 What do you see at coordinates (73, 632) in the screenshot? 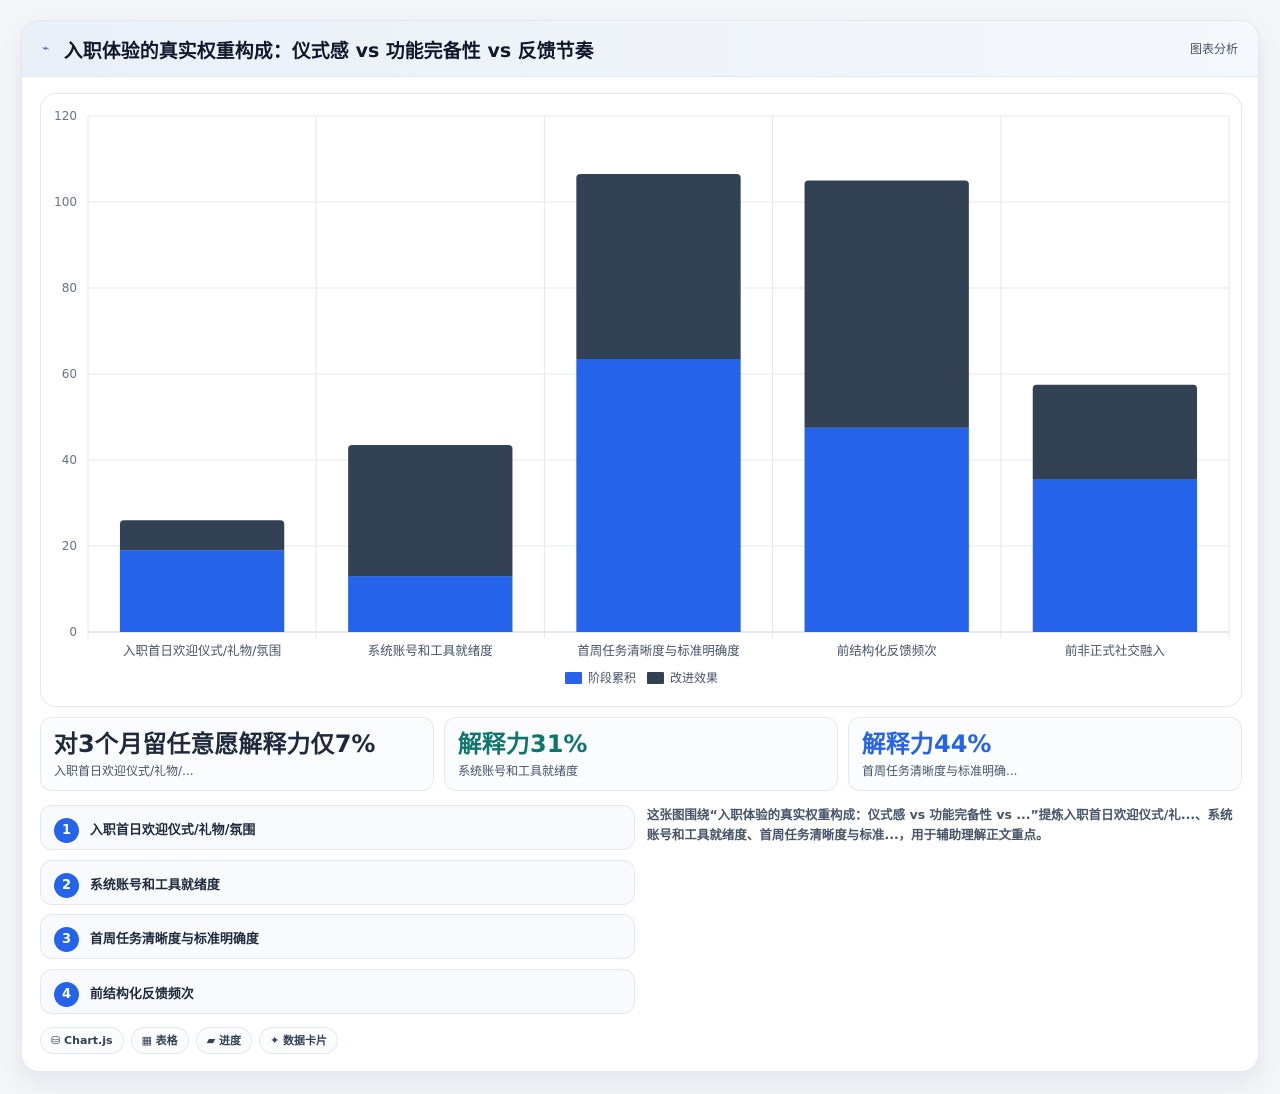
I see `y-tick-label: 0` at bounding box center [73, 632].